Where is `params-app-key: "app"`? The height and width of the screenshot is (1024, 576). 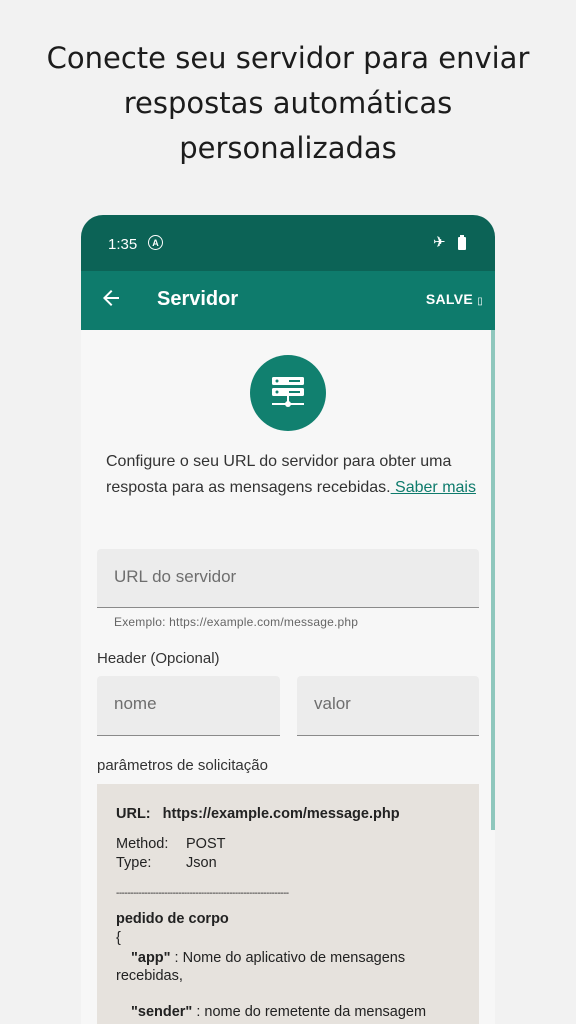
params-app-key: "app" is located at coordinates (151, 958).